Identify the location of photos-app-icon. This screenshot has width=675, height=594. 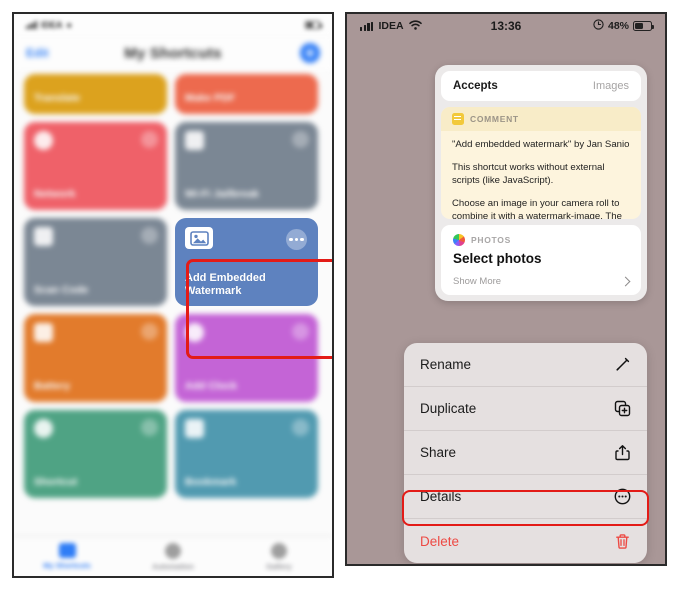
(459, 240).